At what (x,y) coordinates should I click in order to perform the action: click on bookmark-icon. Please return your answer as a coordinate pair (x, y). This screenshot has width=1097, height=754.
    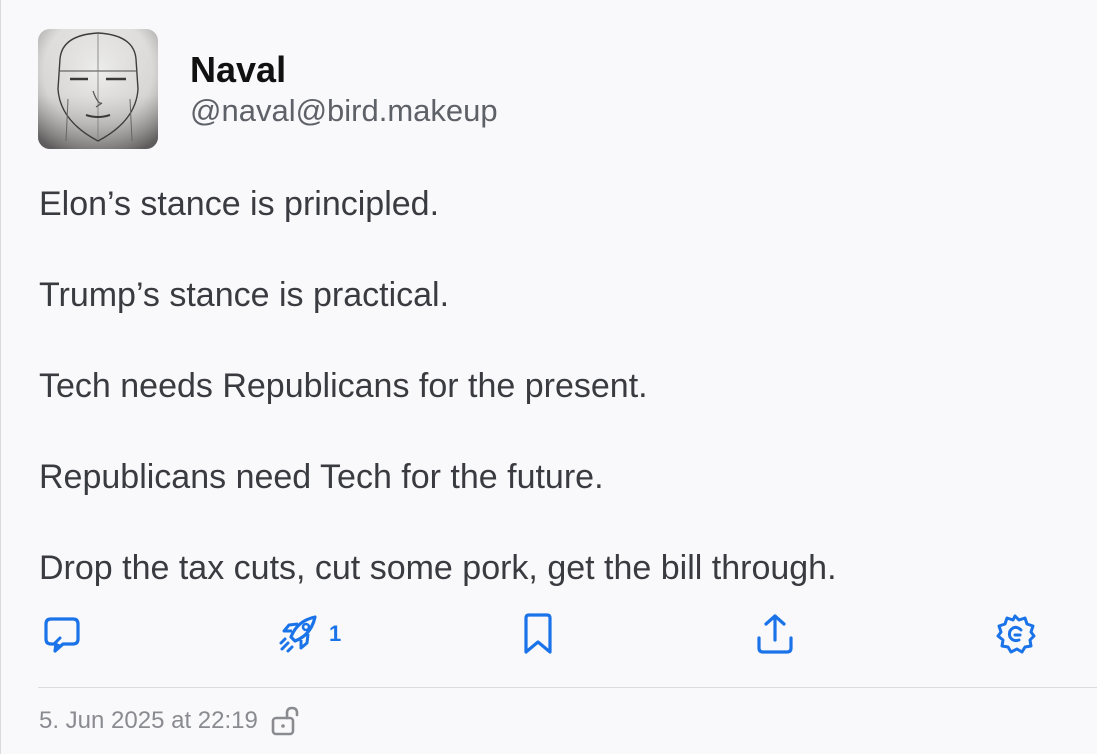
    Looking at the image, I should click on (538, 633).